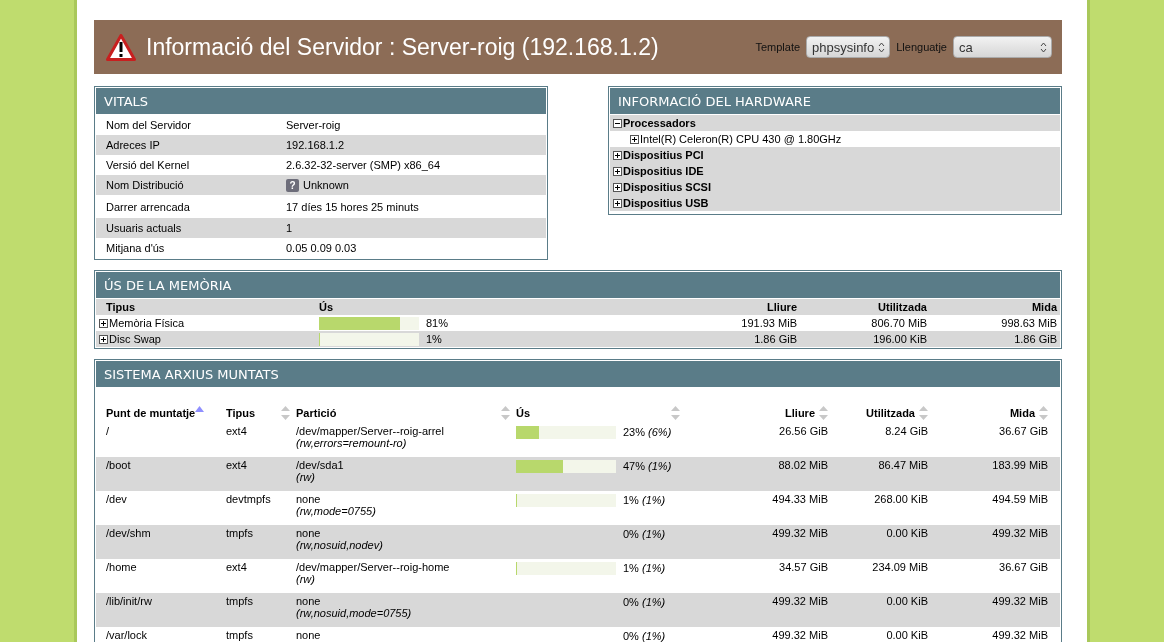 The height and width of the screenshot is (642, 1164). What do you see at coordinates (768, 323) in the screenshot?
I see `table-cell-text: 191.93 MiB` at bounding box center [768, 323].